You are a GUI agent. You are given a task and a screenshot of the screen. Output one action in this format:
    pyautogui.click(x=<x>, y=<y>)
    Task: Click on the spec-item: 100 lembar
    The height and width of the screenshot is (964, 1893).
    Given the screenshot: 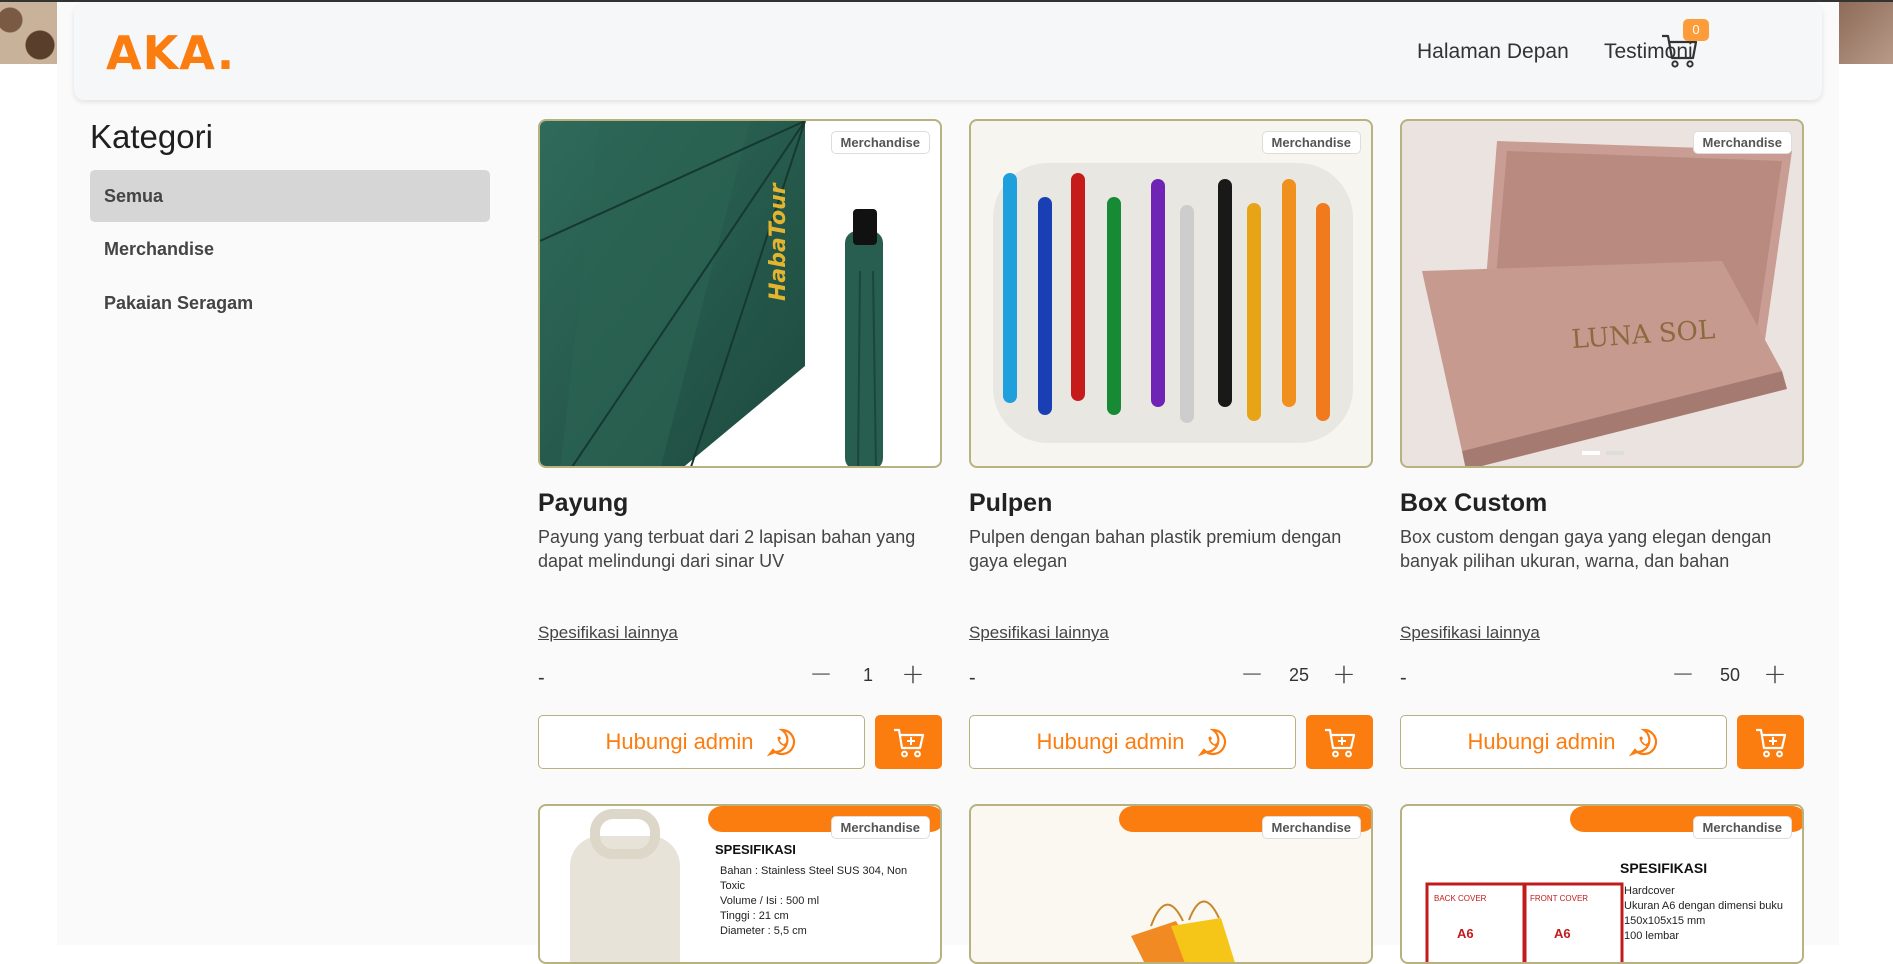 What is the action you would take?
    pyautogui.click(x=1652, y=936)
    